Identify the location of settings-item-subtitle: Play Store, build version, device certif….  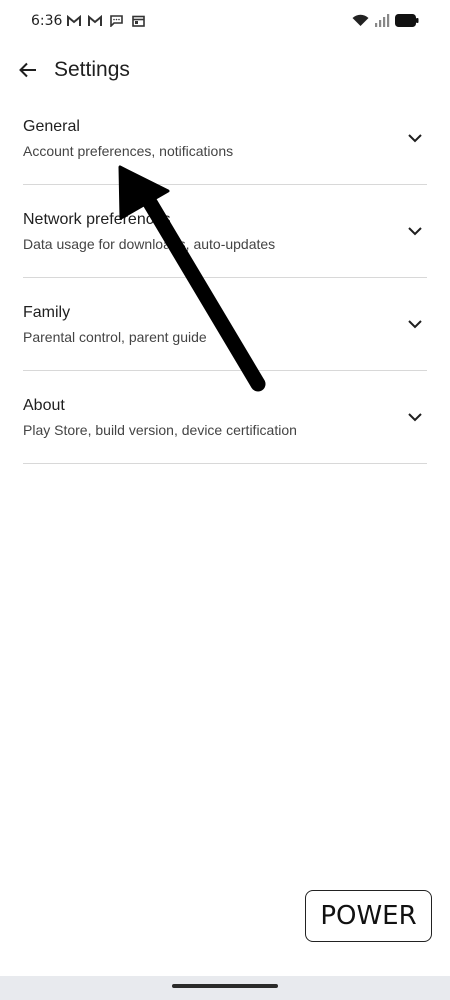
(160, 430).